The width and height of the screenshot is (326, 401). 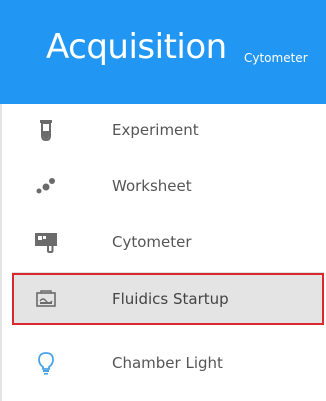 I want to click on cytometer-icon, so click(x=46, y=242).